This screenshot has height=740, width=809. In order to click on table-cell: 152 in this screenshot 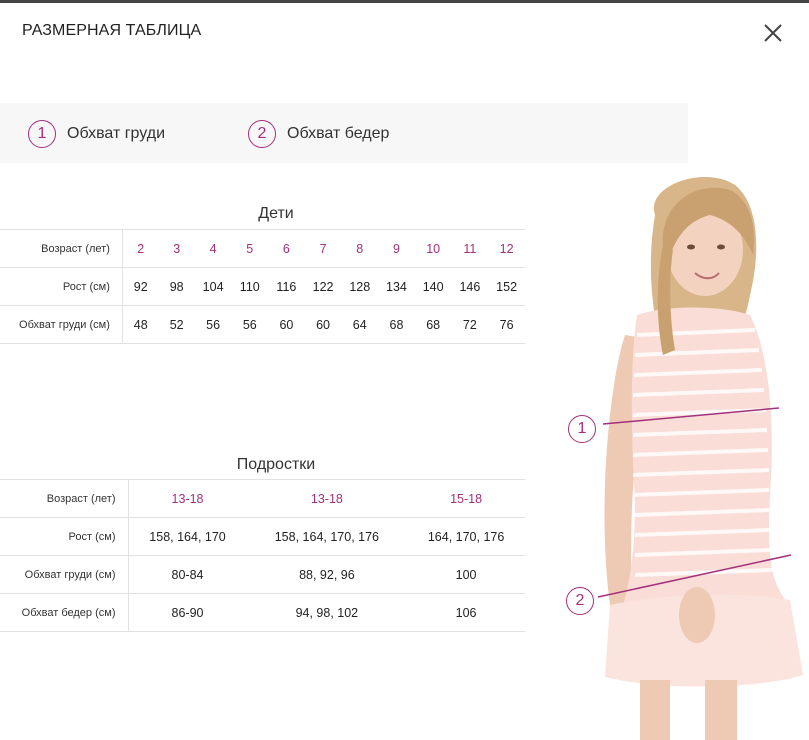, I will do `click(506, 286)`.